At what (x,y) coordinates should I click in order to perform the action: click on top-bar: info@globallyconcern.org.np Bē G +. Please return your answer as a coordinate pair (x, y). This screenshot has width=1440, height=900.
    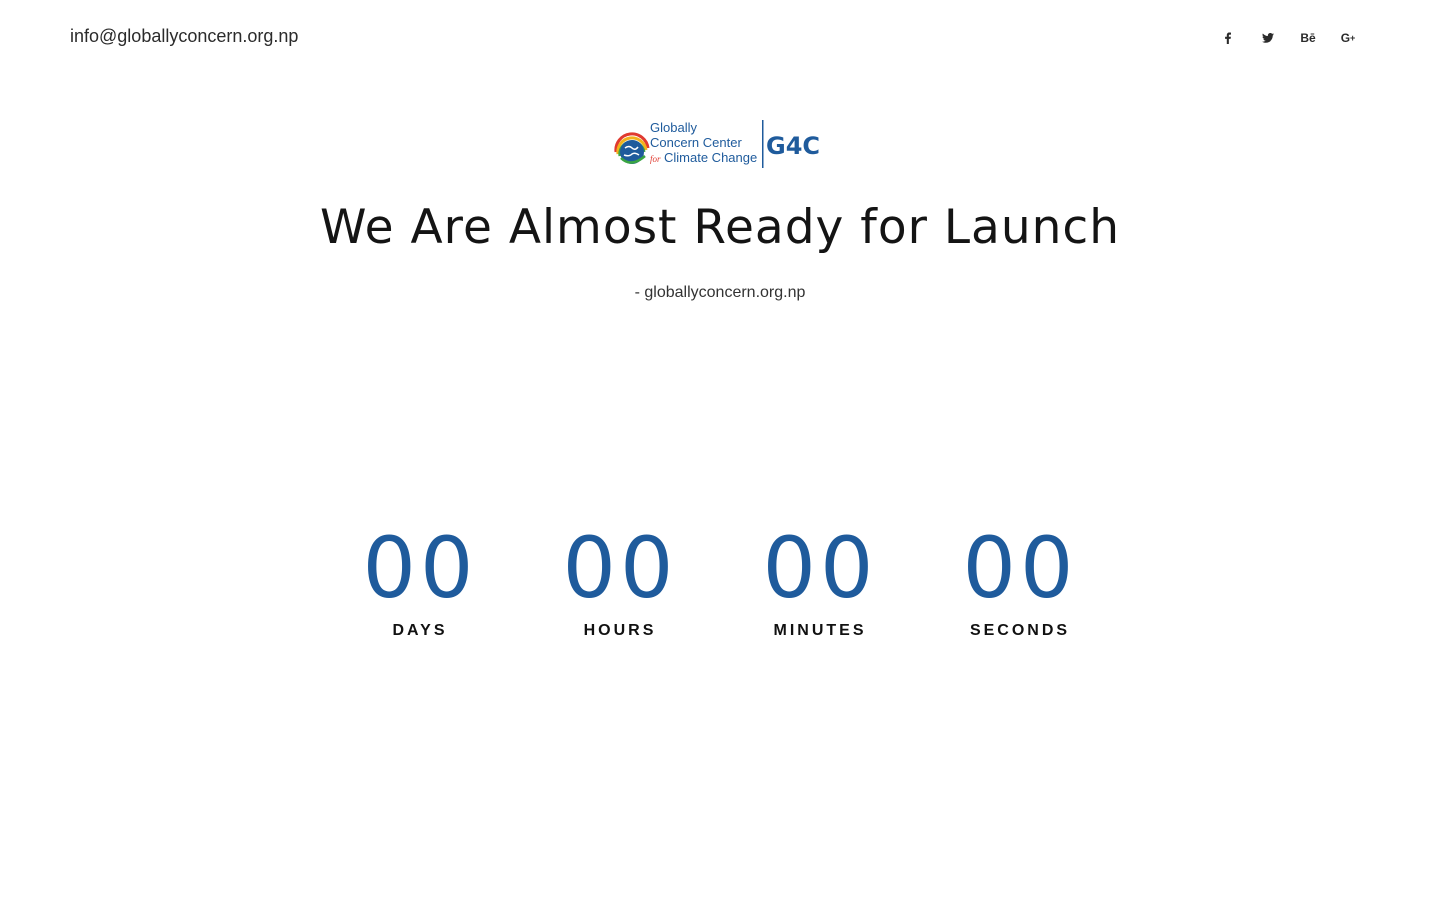
    Looking at the image, I should click on (720, 38).